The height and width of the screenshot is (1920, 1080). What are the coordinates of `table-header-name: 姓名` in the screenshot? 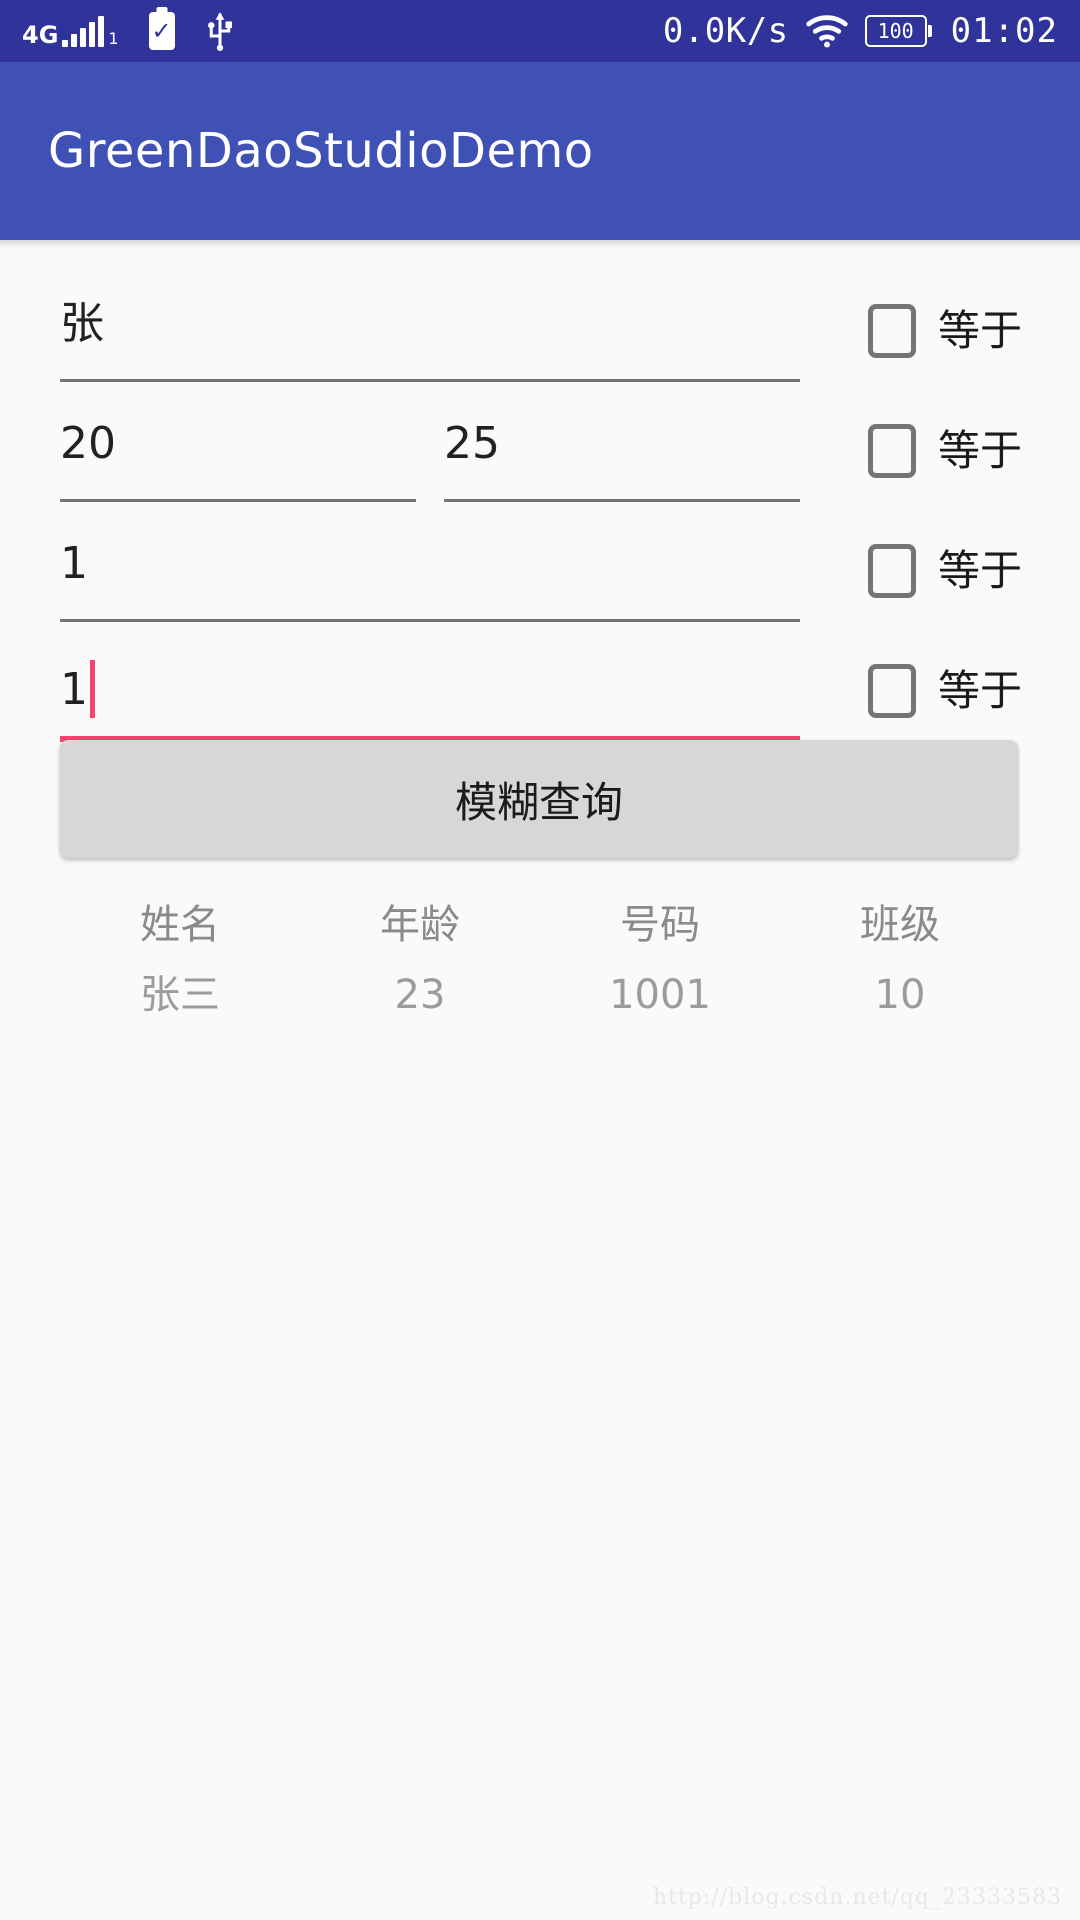 It's located at (180, 925).